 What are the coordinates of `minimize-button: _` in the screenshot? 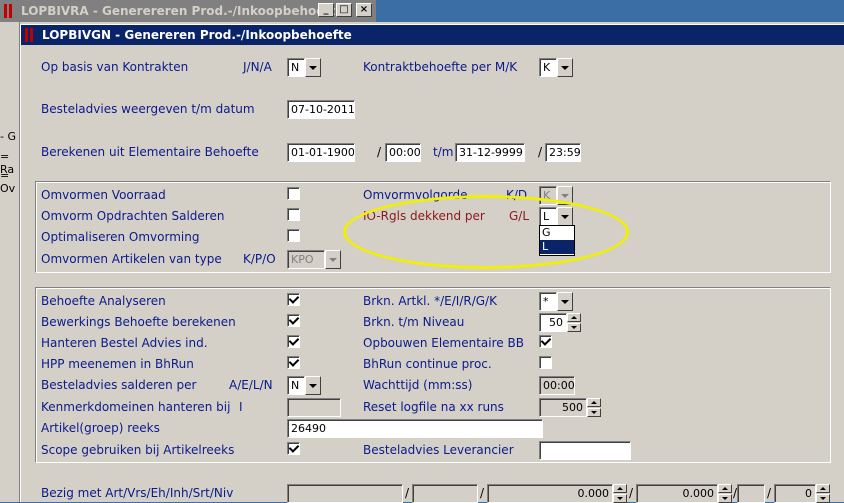 It's located at (326, 10).